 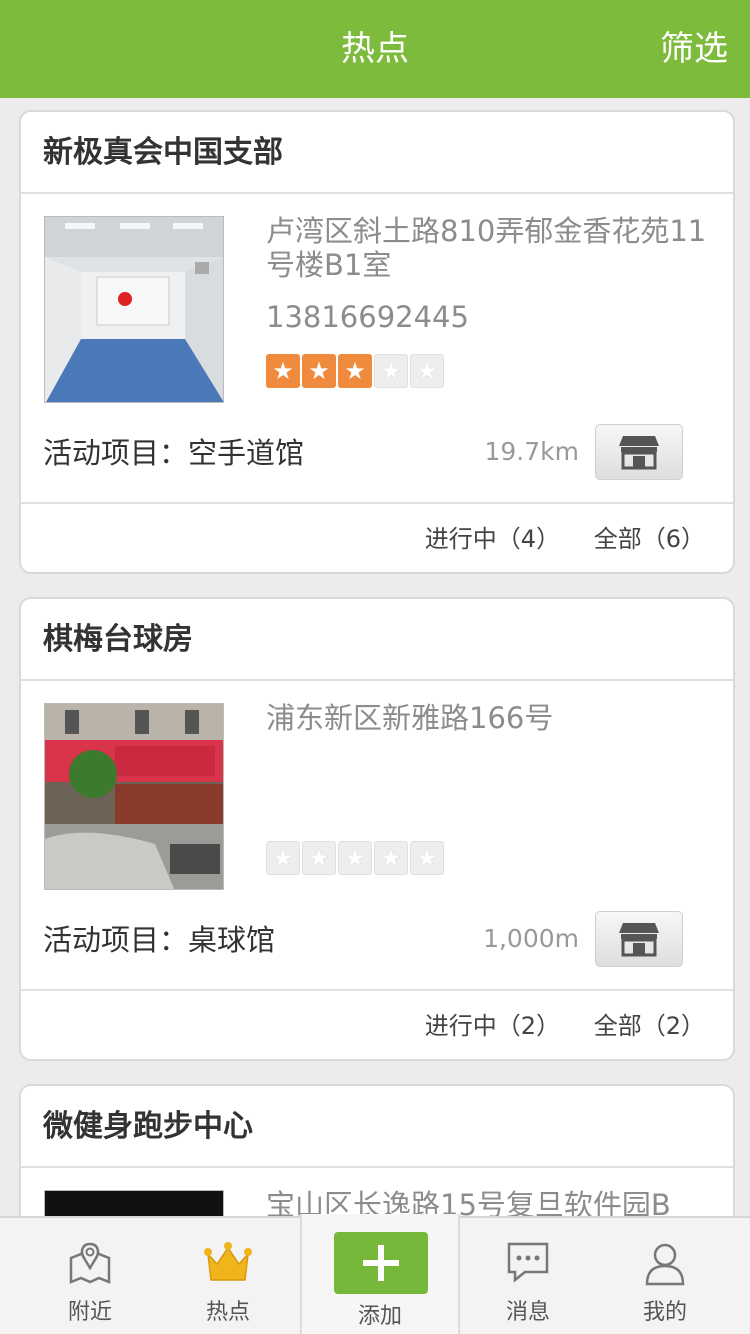 I want to click on distance: 1,000m, so click(x=531, y=938).